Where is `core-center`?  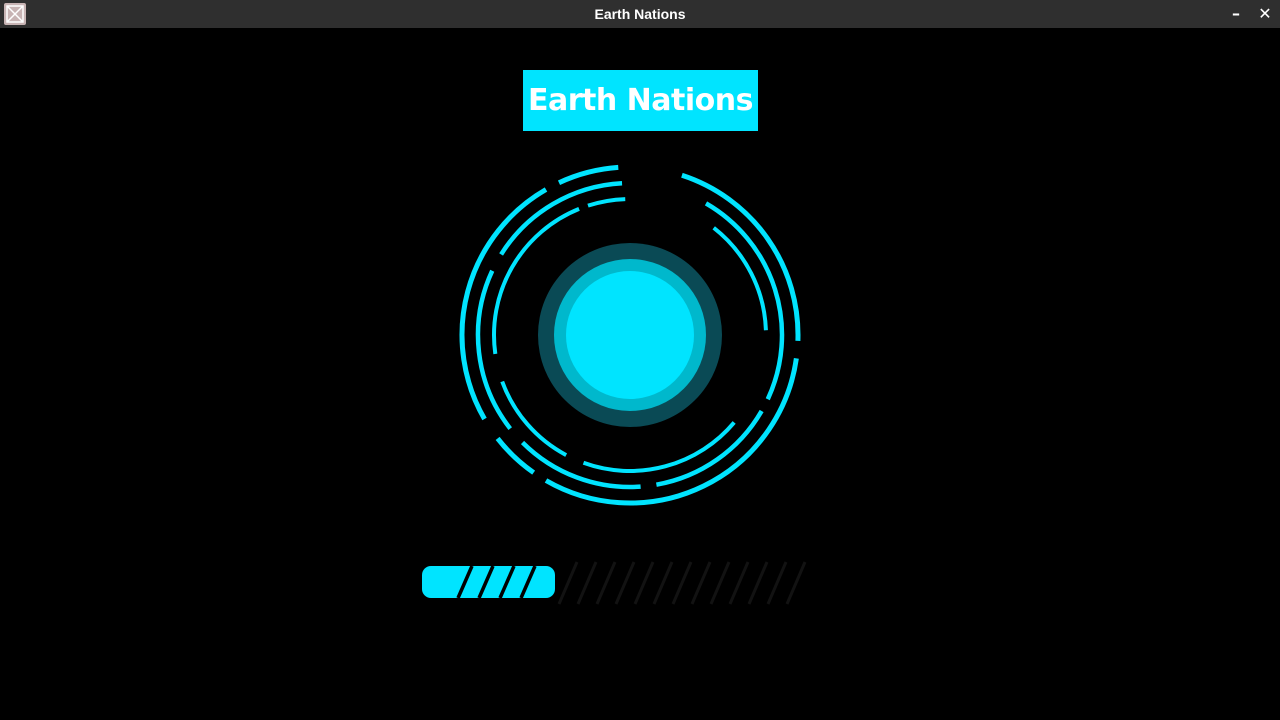 core-center is located at coordinates (630, 335).